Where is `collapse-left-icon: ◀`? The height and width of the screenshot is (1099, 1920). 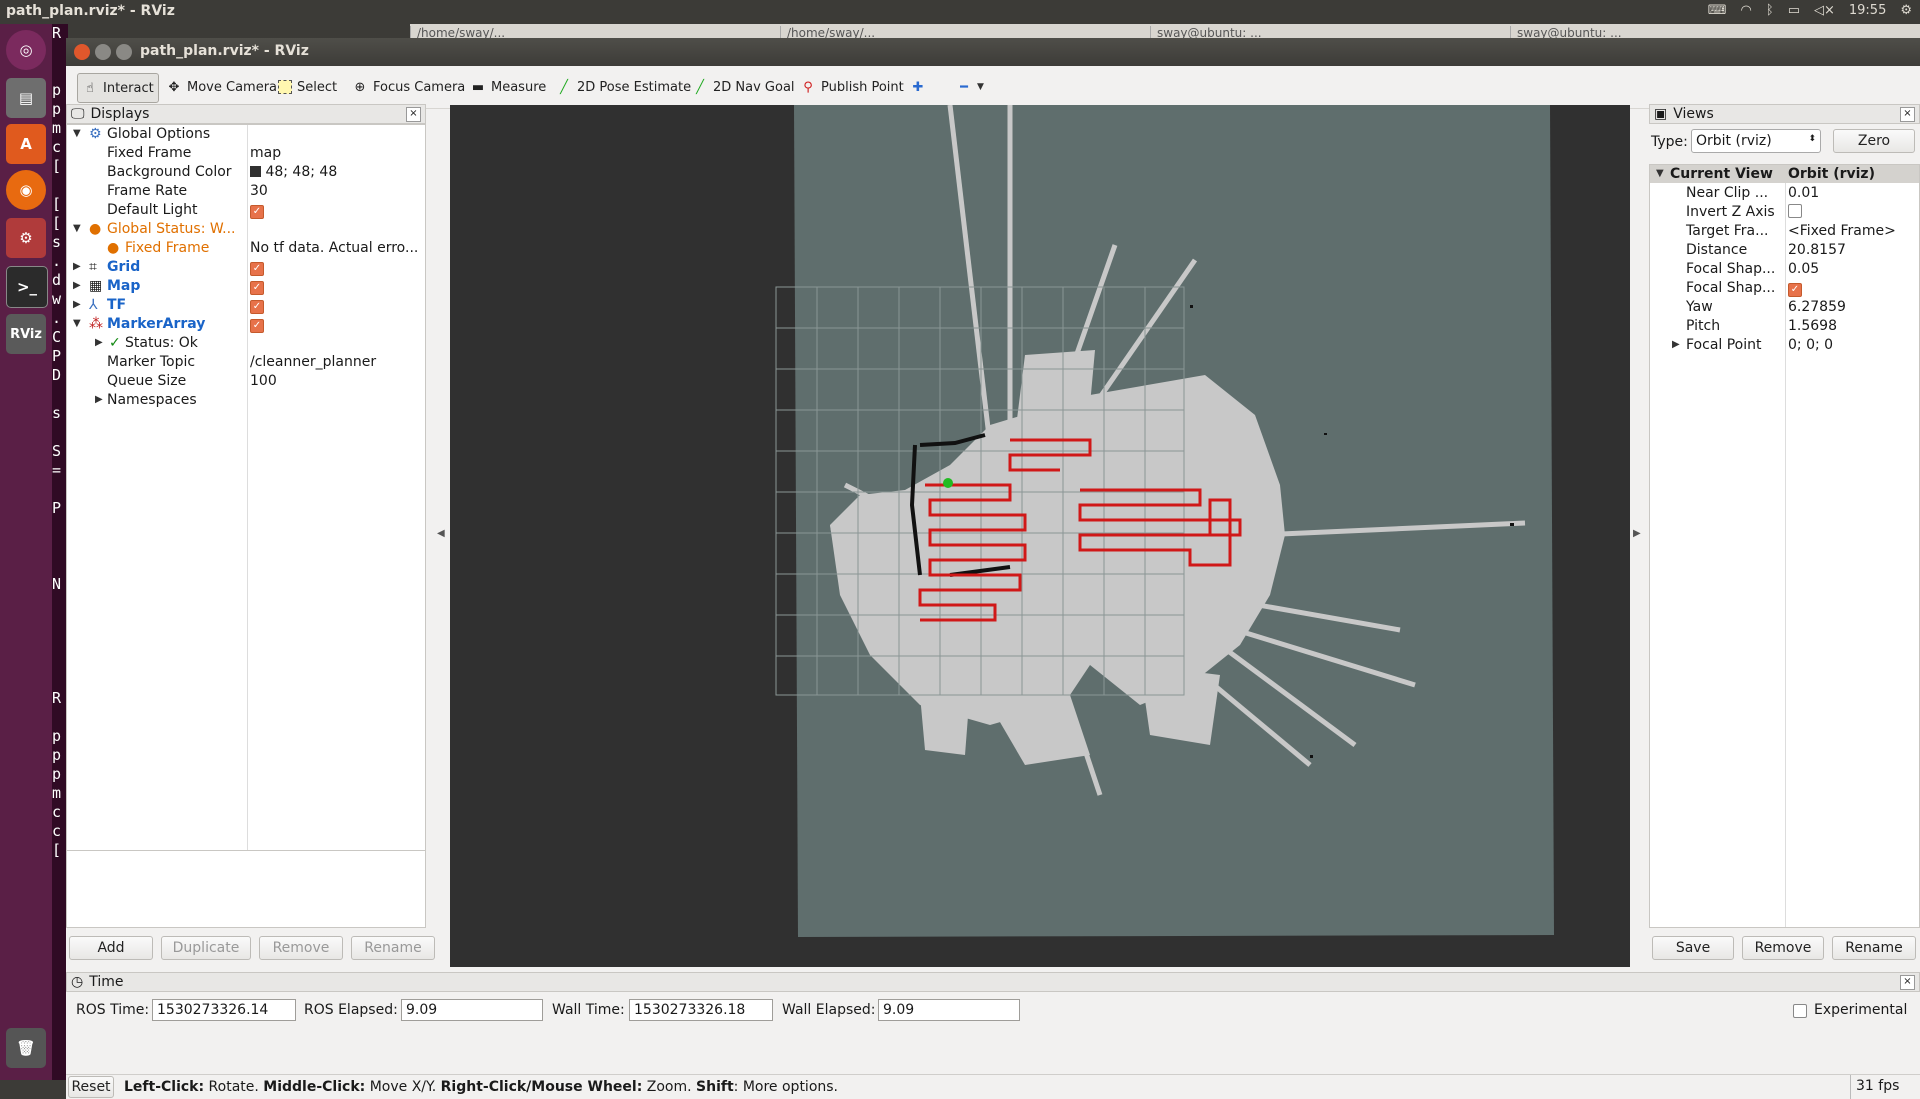
collapse-left-icon: ◀ is located at coordinates (441, 533).